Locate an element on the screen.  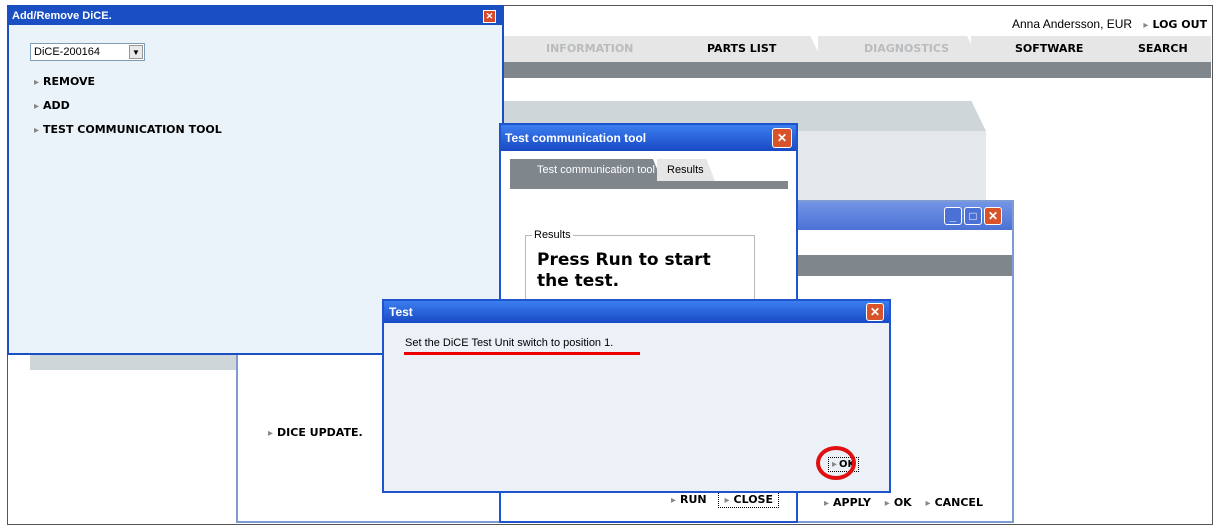
add-link: ▸ ADD is located at coordinates (52, 105).